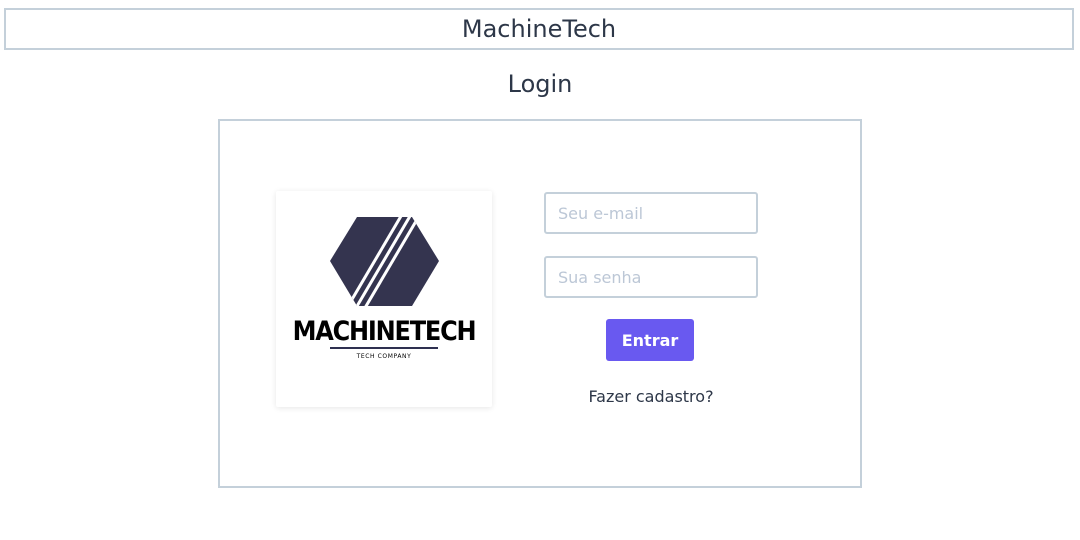 The image size is (1080, 540). I want to click on hexagon-logo-icon, so click(384, 261).